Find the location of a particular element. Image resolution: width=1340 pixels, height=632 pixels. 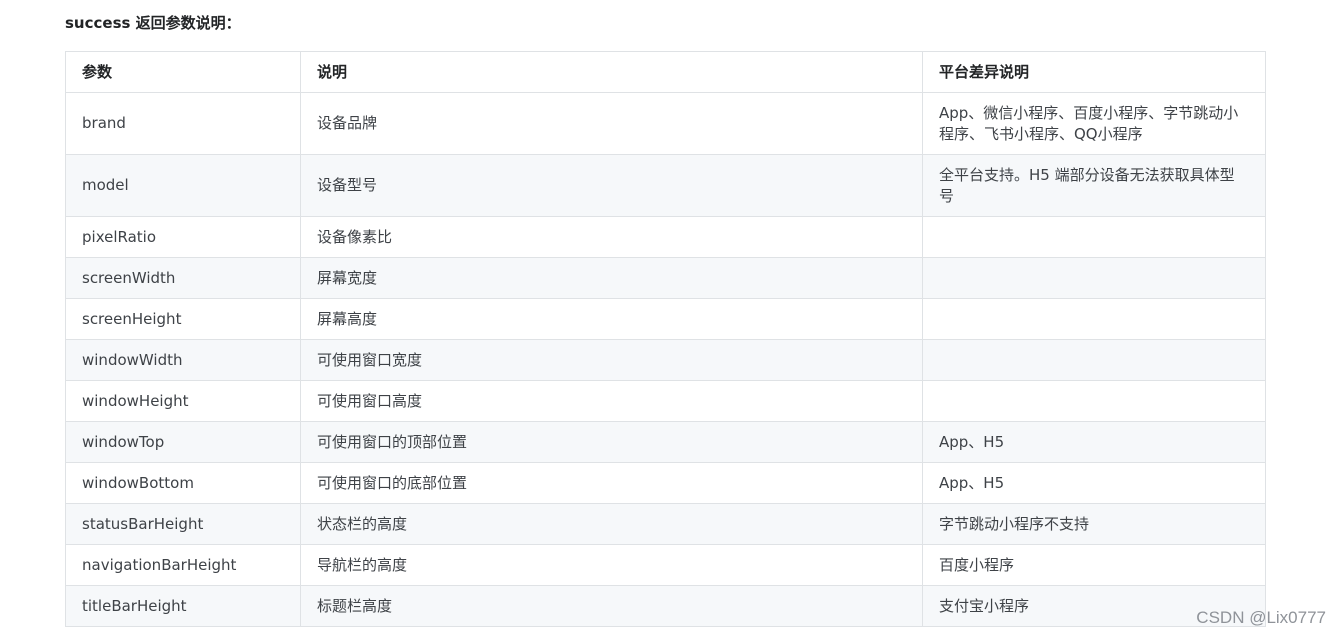

param-name-cell: windowTop is located at coordinates (183, 442).